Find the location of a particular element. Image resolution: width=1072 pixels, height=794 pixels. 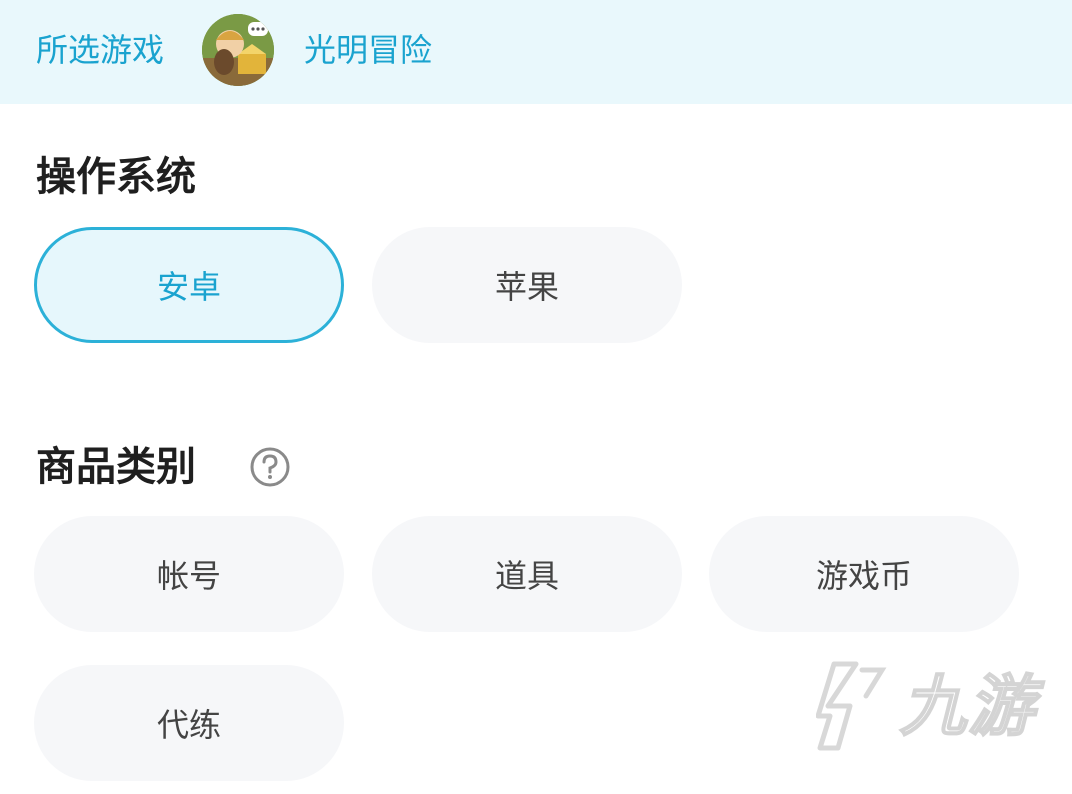

category-option-label: 代练 is located at coordinates (188, 725).